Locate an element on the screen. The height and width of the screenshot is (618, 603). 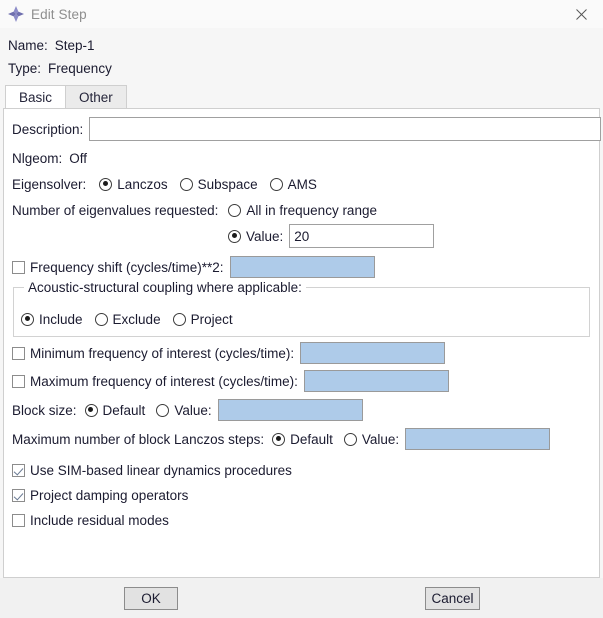
label-project-damping: Project damping operators is located at coordinates (109, 495).